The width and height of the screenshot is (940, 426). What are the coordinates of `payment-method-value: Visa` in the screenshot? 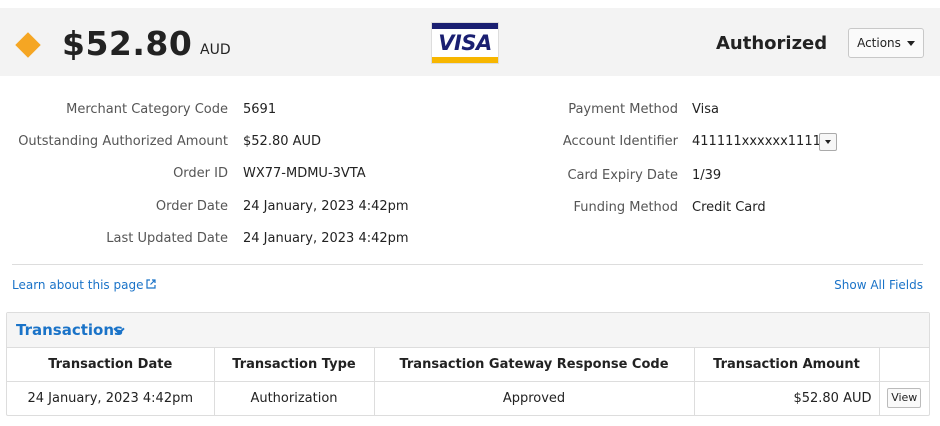 It's located at (705, 109).